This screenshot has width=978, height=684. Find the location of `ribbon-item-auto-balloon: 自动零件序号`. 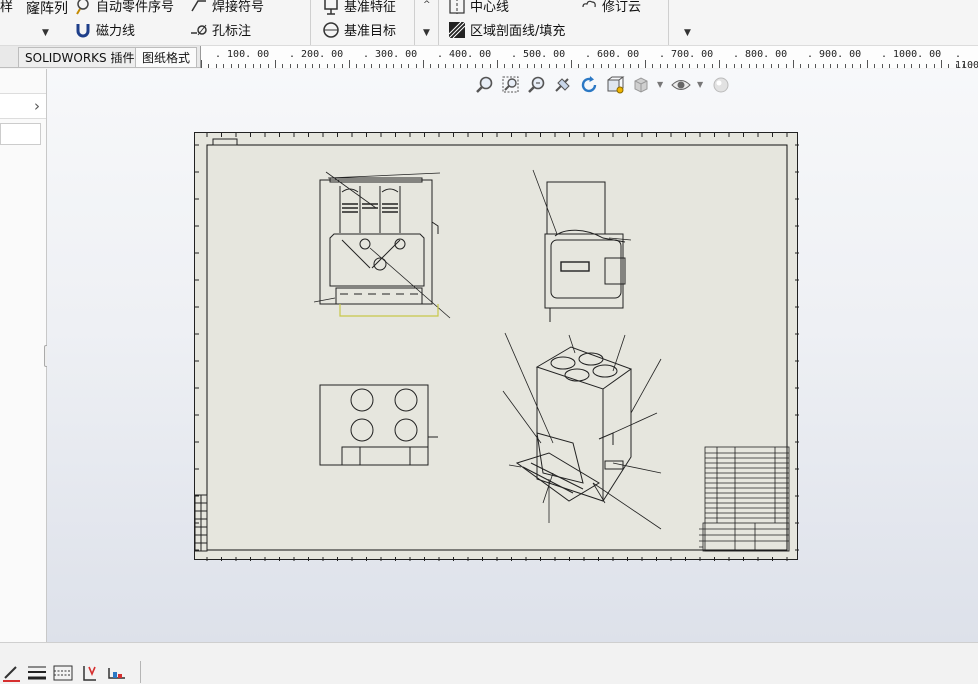

ribbon-item-auto-balloon: 自动零件序号 is located at coordinates (124, 7).